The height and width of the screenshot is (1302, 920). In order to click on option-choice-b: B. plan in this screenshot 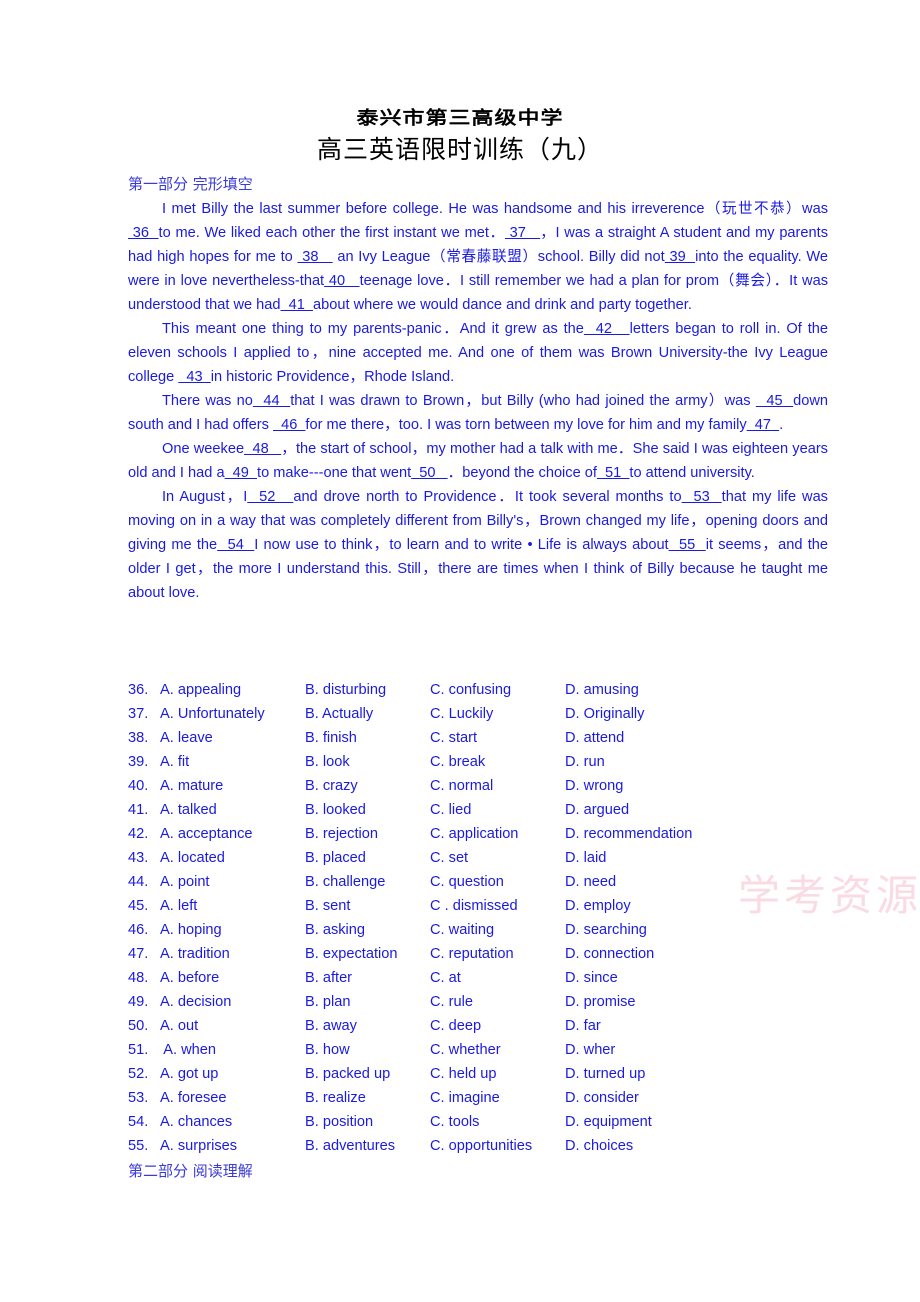, I will do `click(367, 1002)`.